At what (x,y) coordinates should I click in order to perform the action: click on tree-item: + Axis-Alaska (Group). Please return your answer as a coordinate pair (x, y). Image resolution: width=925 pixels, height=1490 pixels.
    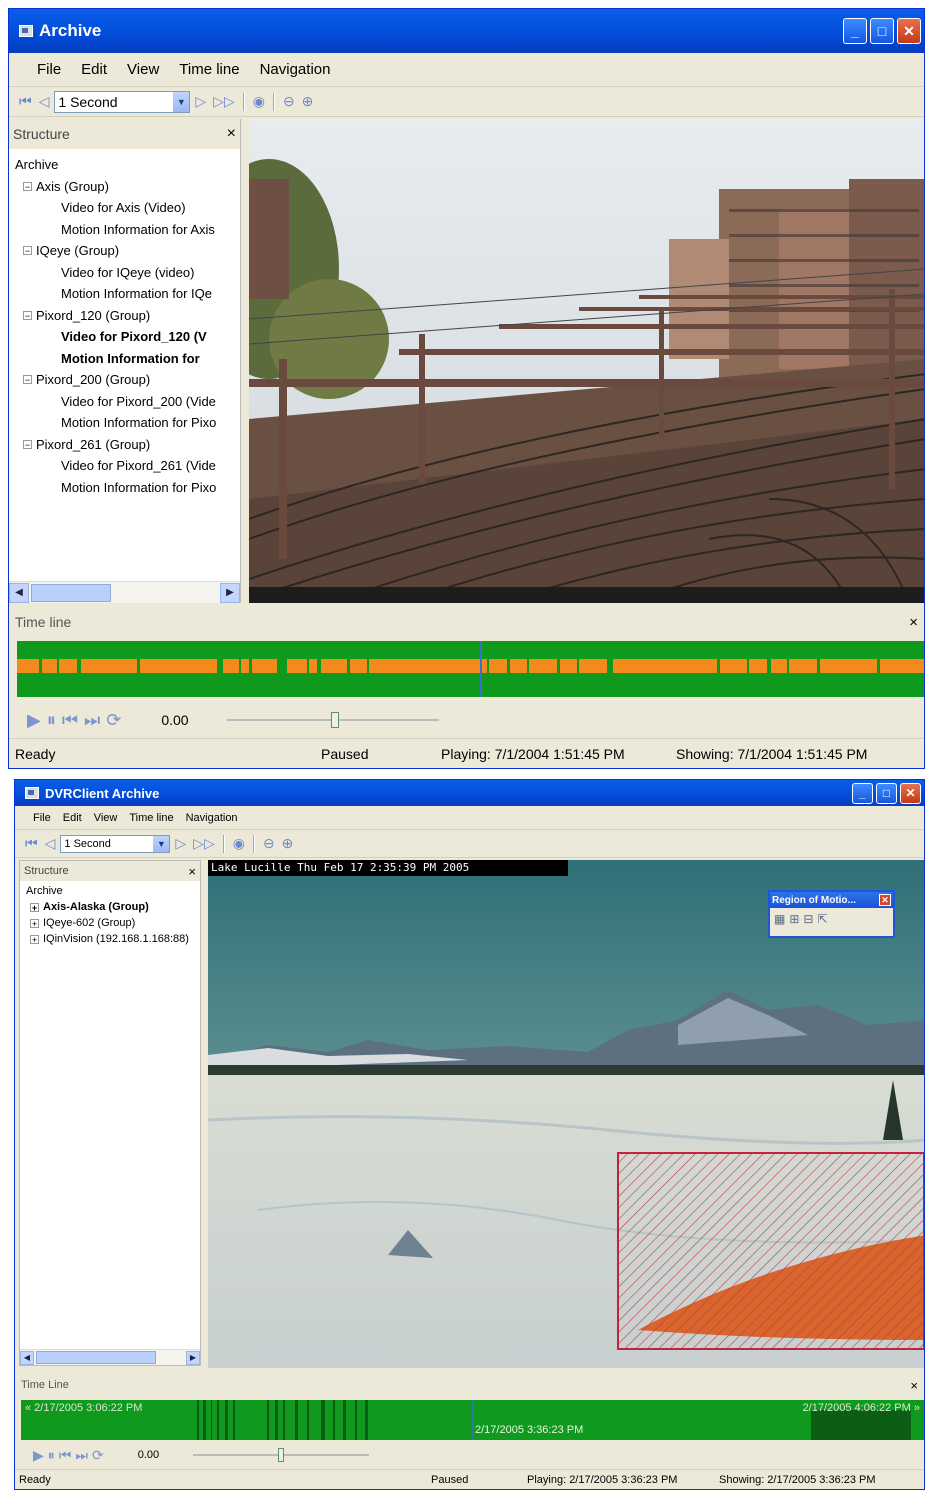
    Looking at the image, I should click on (89, 907).